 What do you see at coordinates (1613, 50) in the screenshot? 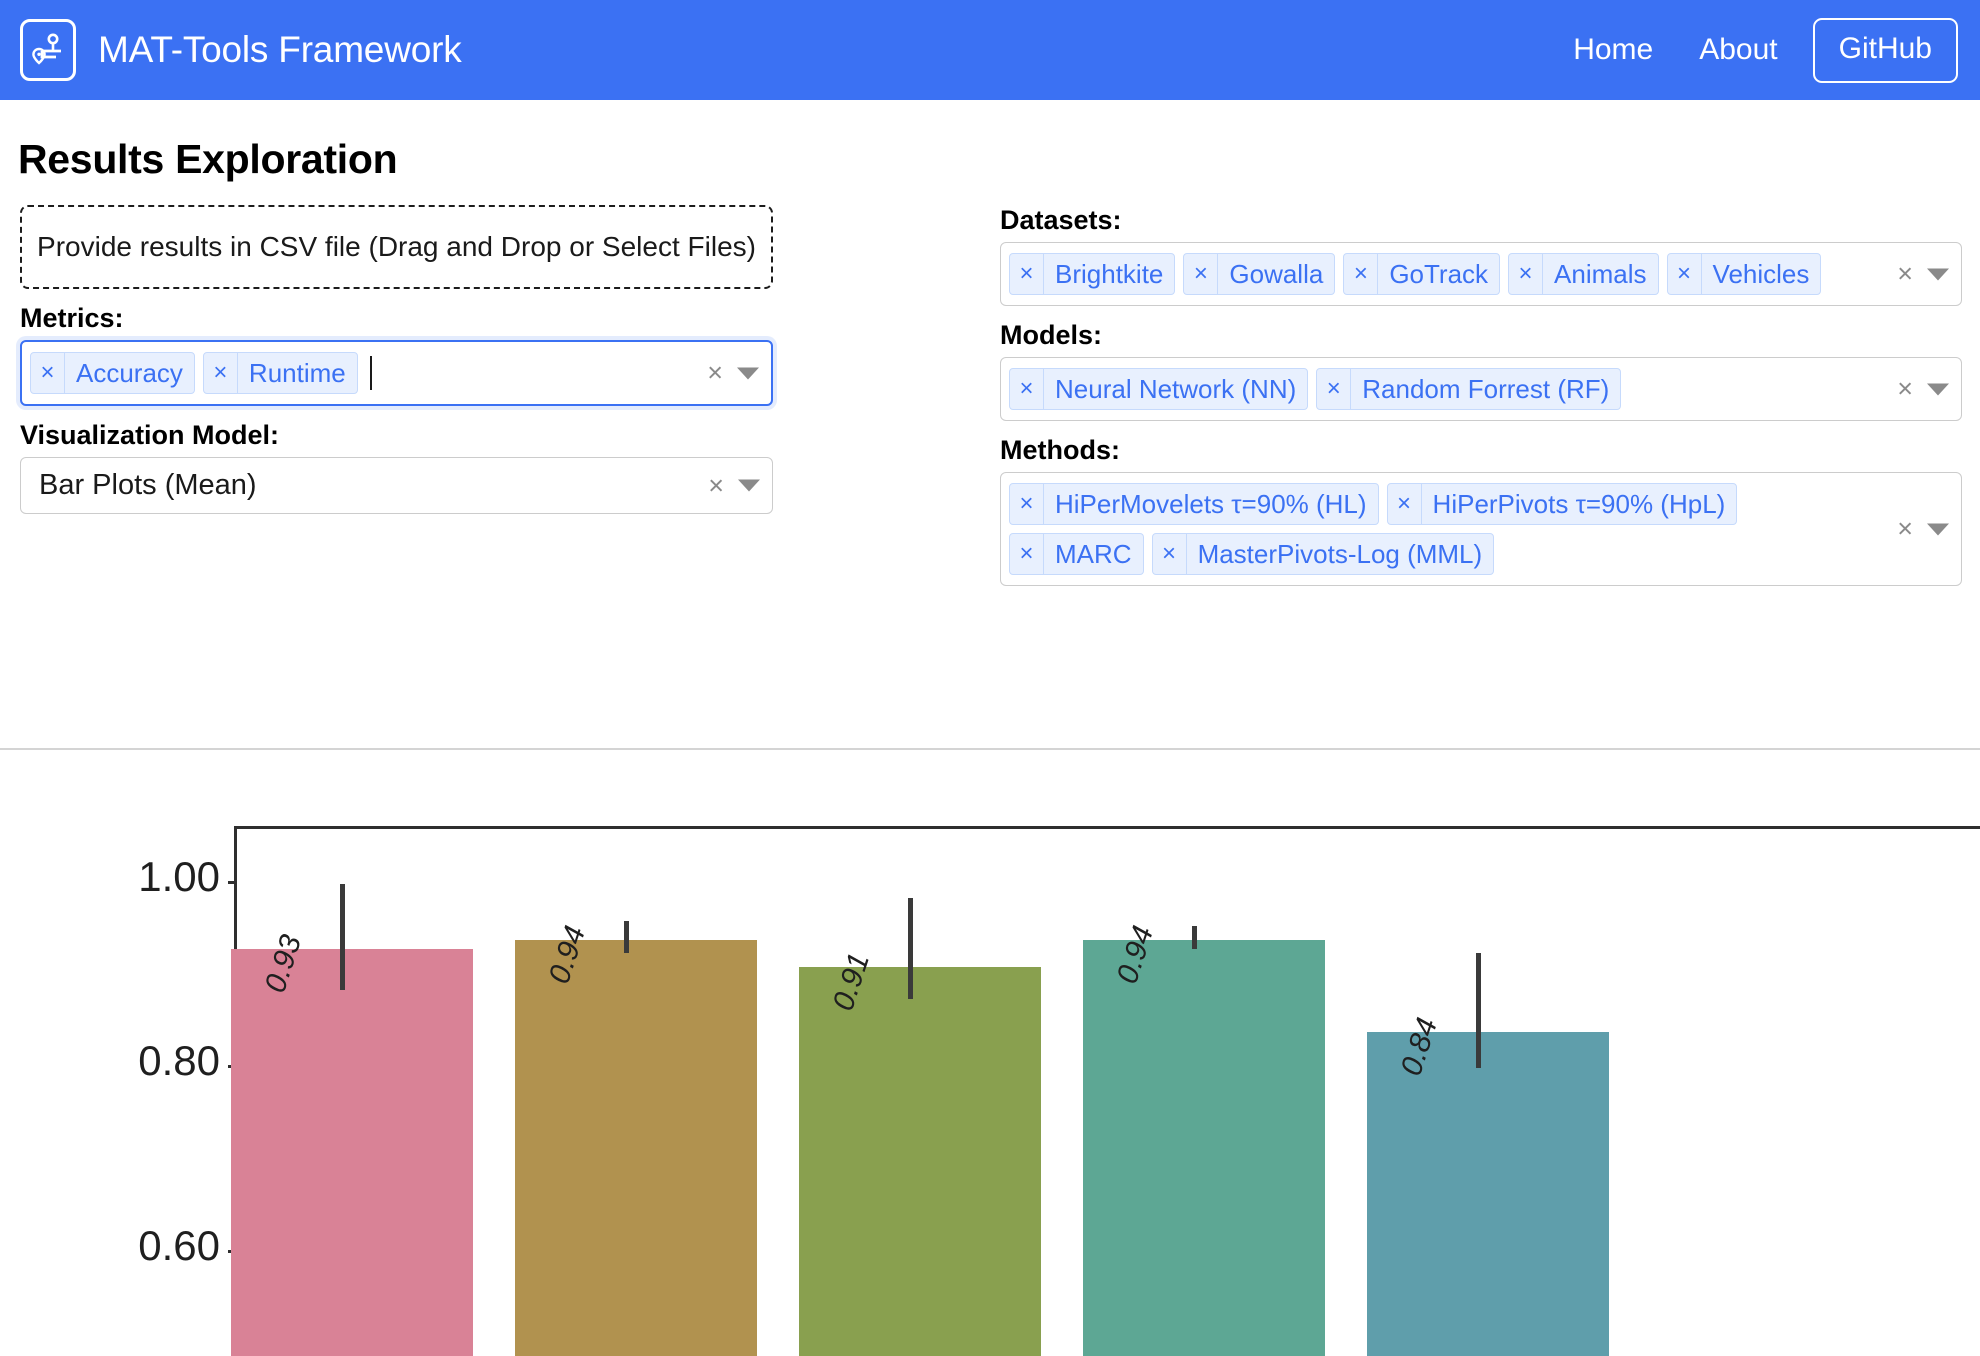
I see `nav-link-home: Home` at bounding box center [1613, 50].